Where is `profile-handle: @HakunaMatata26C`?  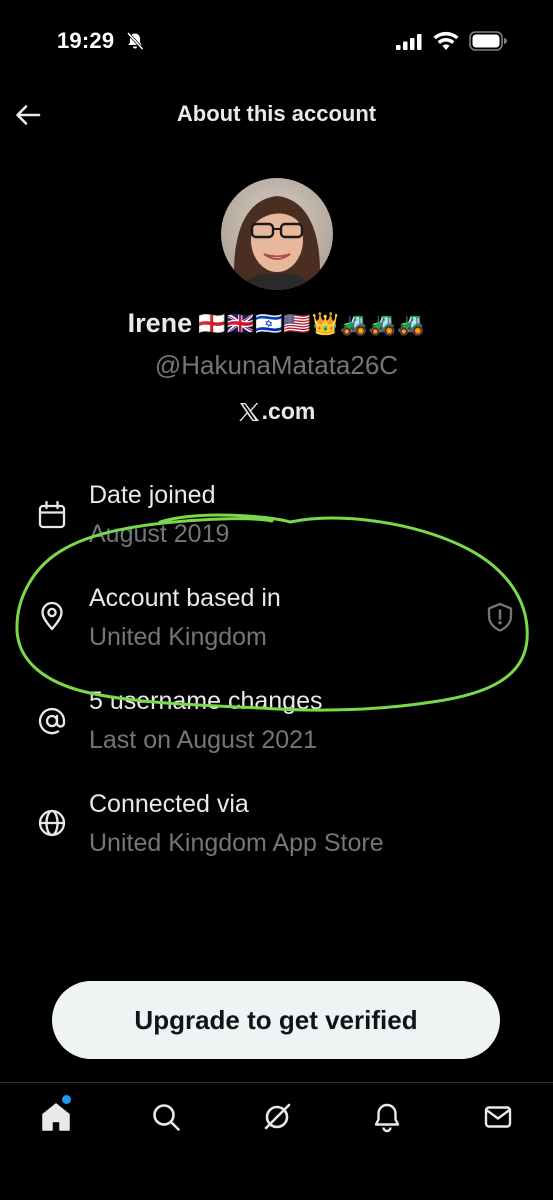 profile-handle: @HakunaMatata26C is located at coordinates (276, 365).